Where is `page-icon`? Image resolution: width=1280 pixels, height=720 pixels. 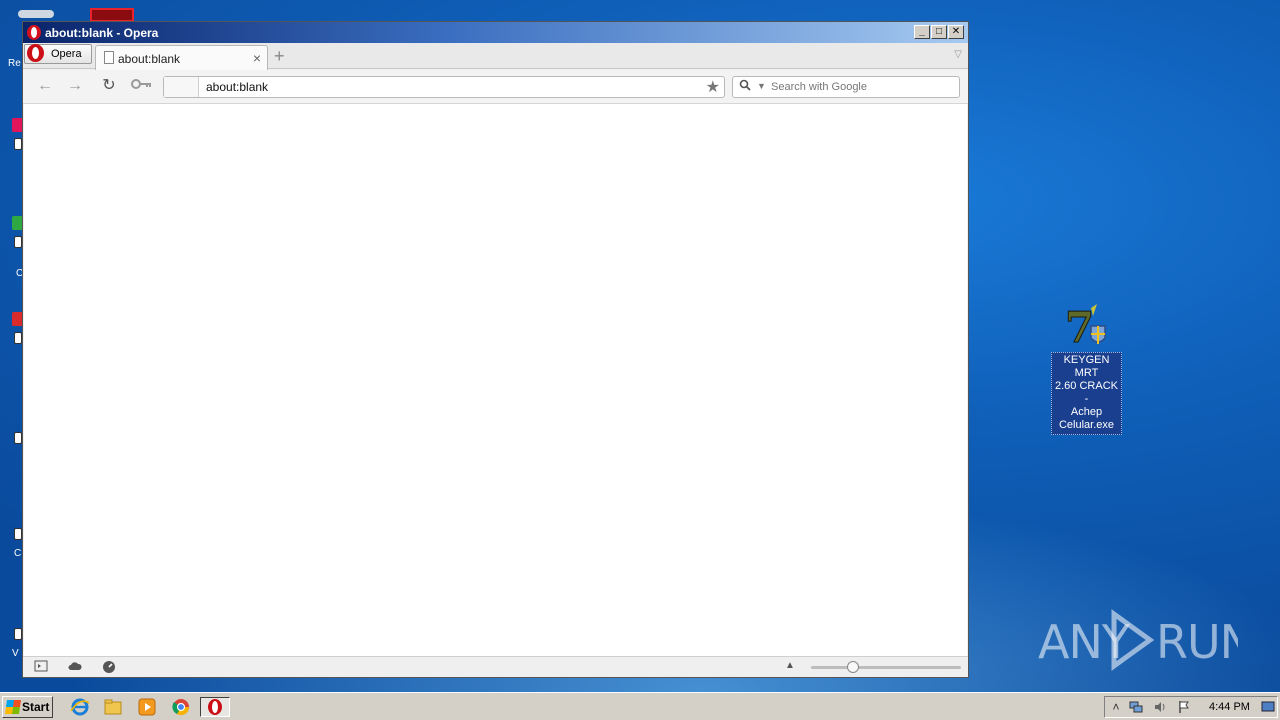 page-icon is located at coordinates (109, 57).